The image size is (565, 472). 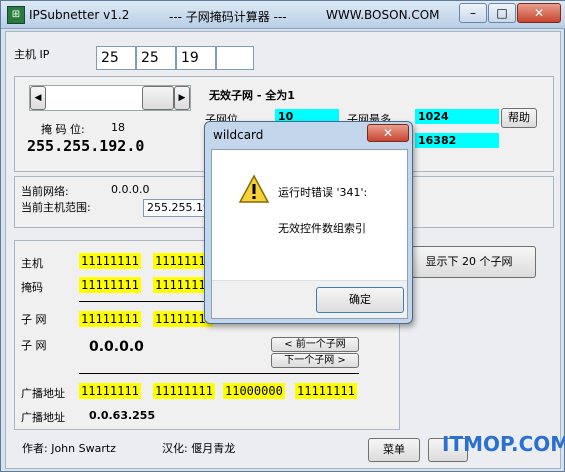 What do you see at coordinates (457, 140) in the screenshot?
I see `max-hosts-value: 16382` at bounding box center [457, 140].